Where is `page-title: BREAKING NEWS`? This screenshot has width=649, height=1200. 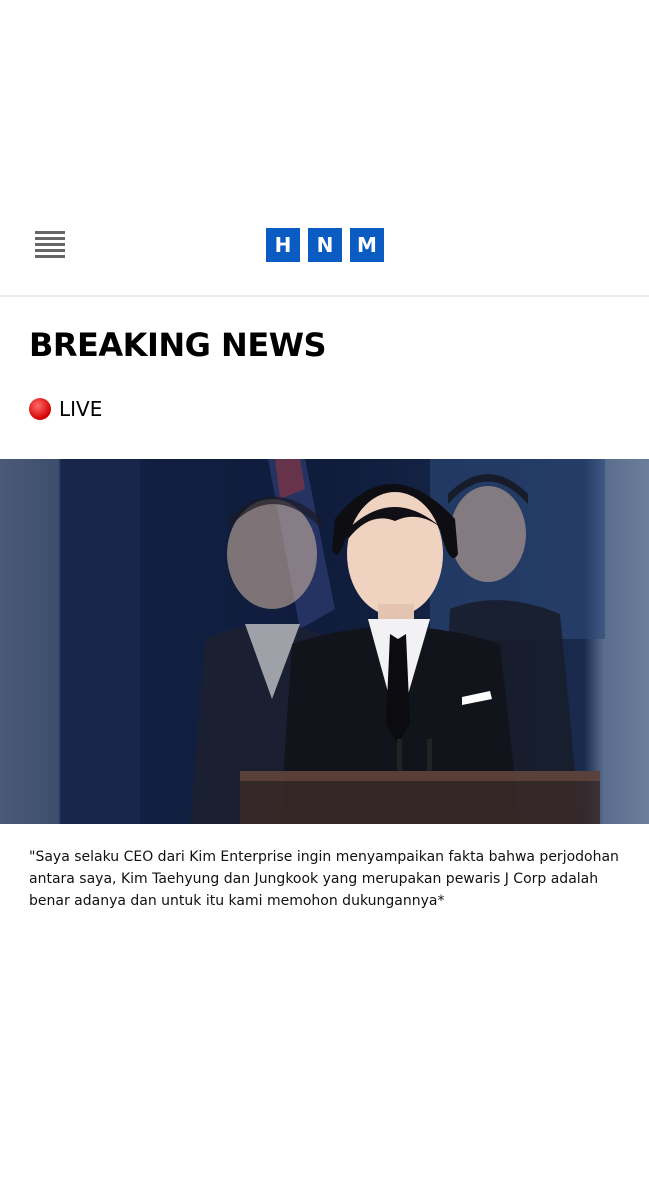
page-title: BREAKING NEWS is located at coordinates (178, 345).